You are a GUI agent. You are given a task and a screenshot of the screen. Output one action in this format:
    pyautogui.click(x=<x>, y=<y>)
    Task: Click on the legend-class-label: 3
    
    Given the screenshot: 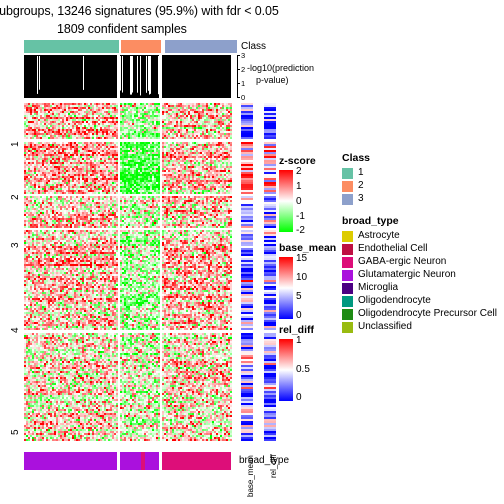 What is the action you would take?
    pyautogui.click(x=361, y=199)
    